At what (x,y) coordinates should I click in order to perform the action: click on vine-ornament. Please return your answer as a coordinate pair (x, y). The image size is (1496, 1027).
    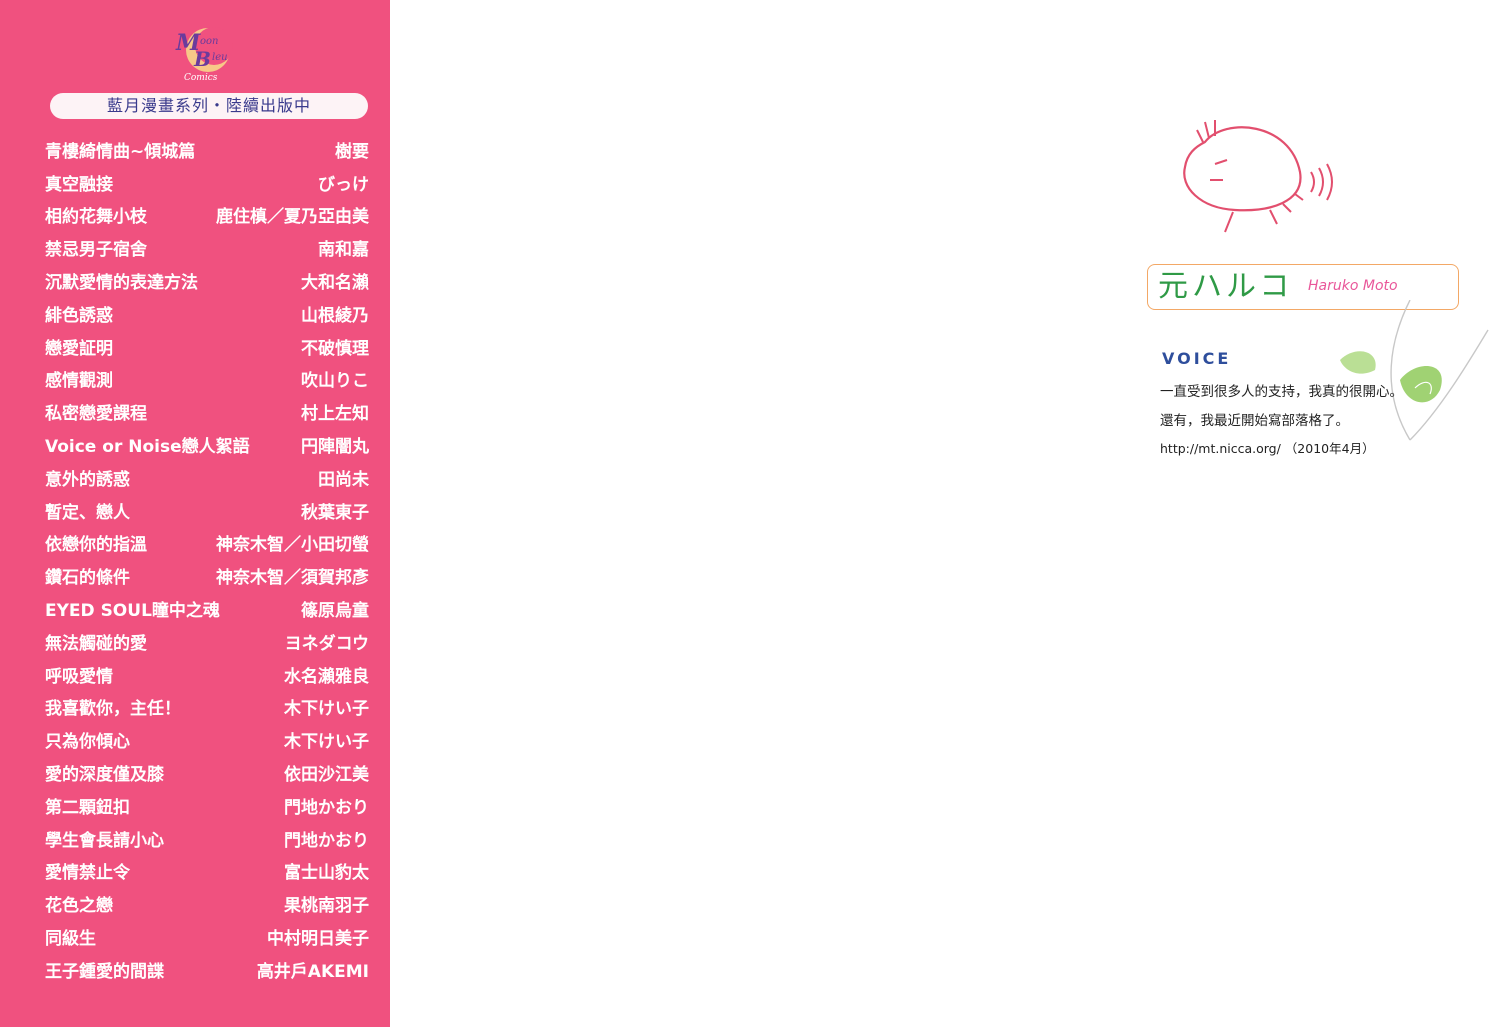
    Looking at the image, I should click on (1414, 370).